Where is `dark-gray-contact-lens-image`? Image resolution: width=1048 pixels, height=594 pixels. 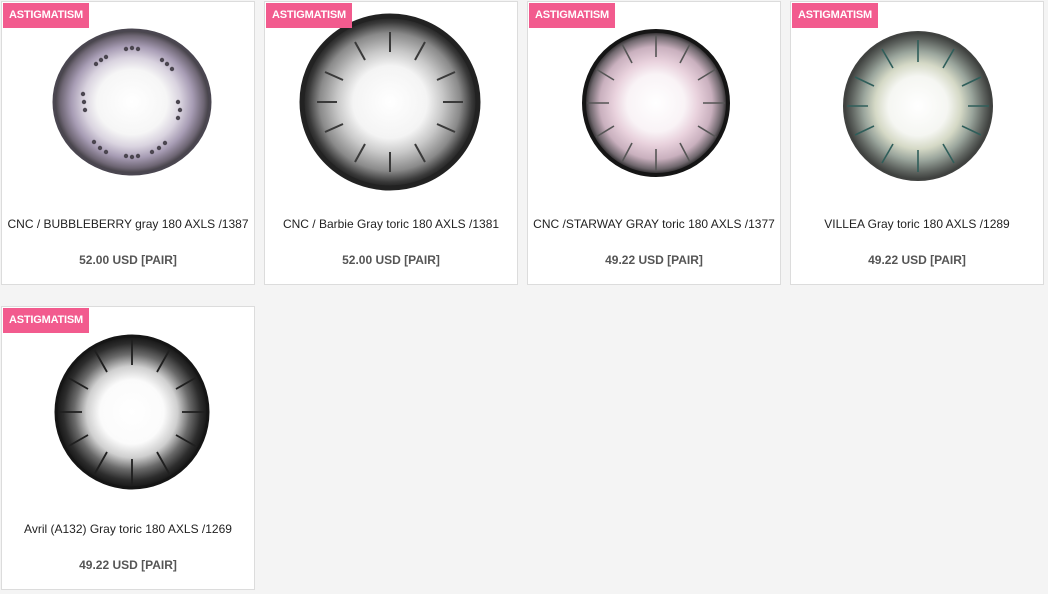
dark-gray-contact-lens-image is located at coordinates (132, 412).